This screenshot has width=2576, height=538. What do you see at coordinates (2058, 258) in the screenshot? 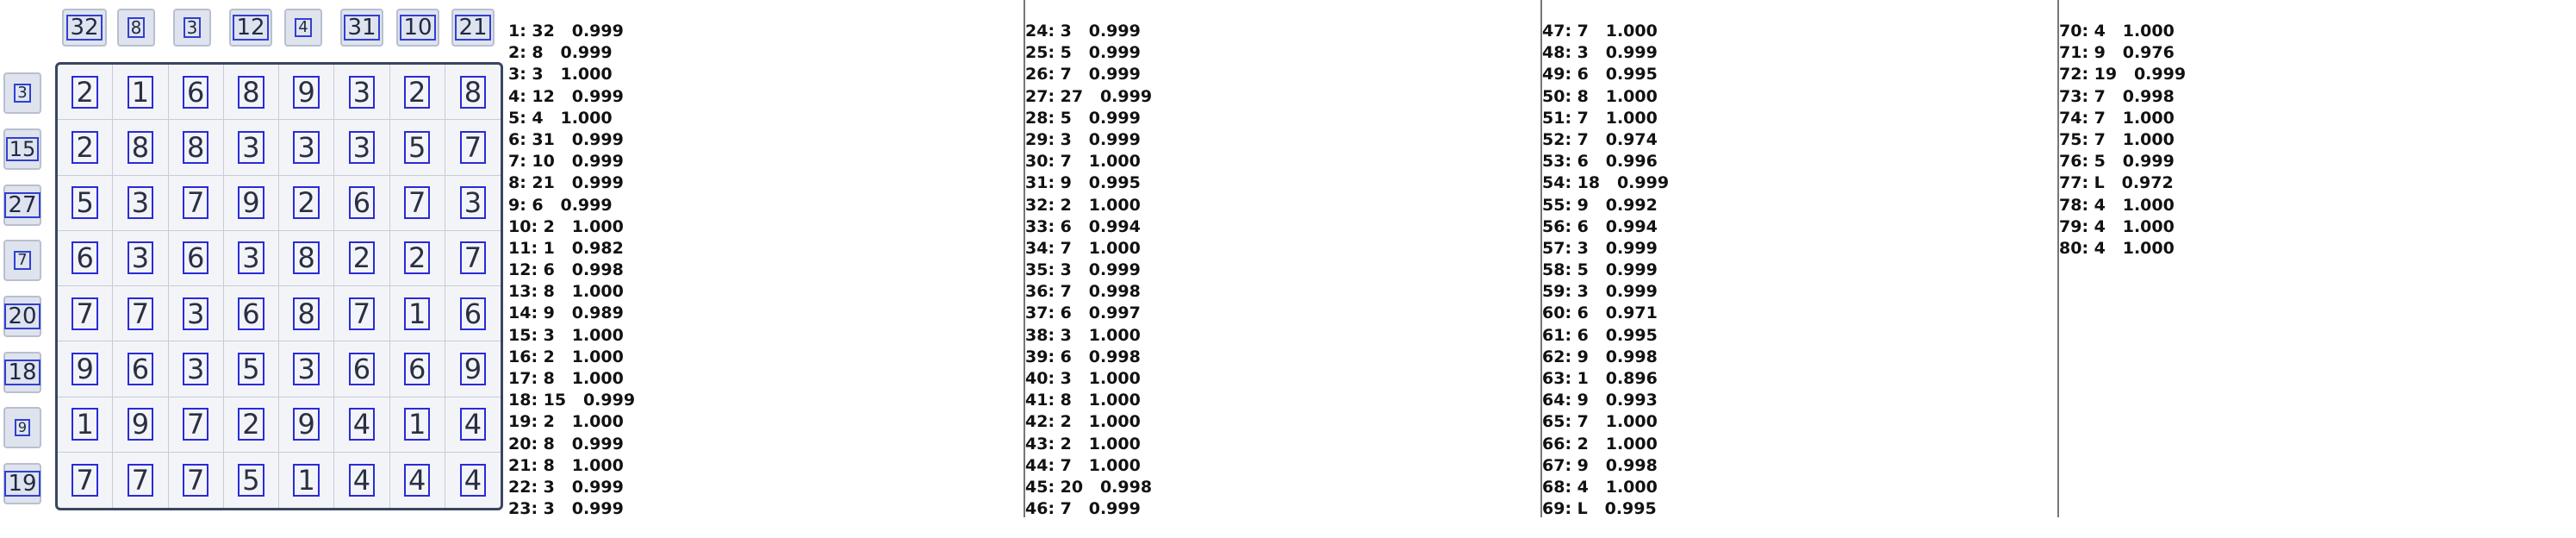
I see `column-divider` at bounding box center [2058, 258].